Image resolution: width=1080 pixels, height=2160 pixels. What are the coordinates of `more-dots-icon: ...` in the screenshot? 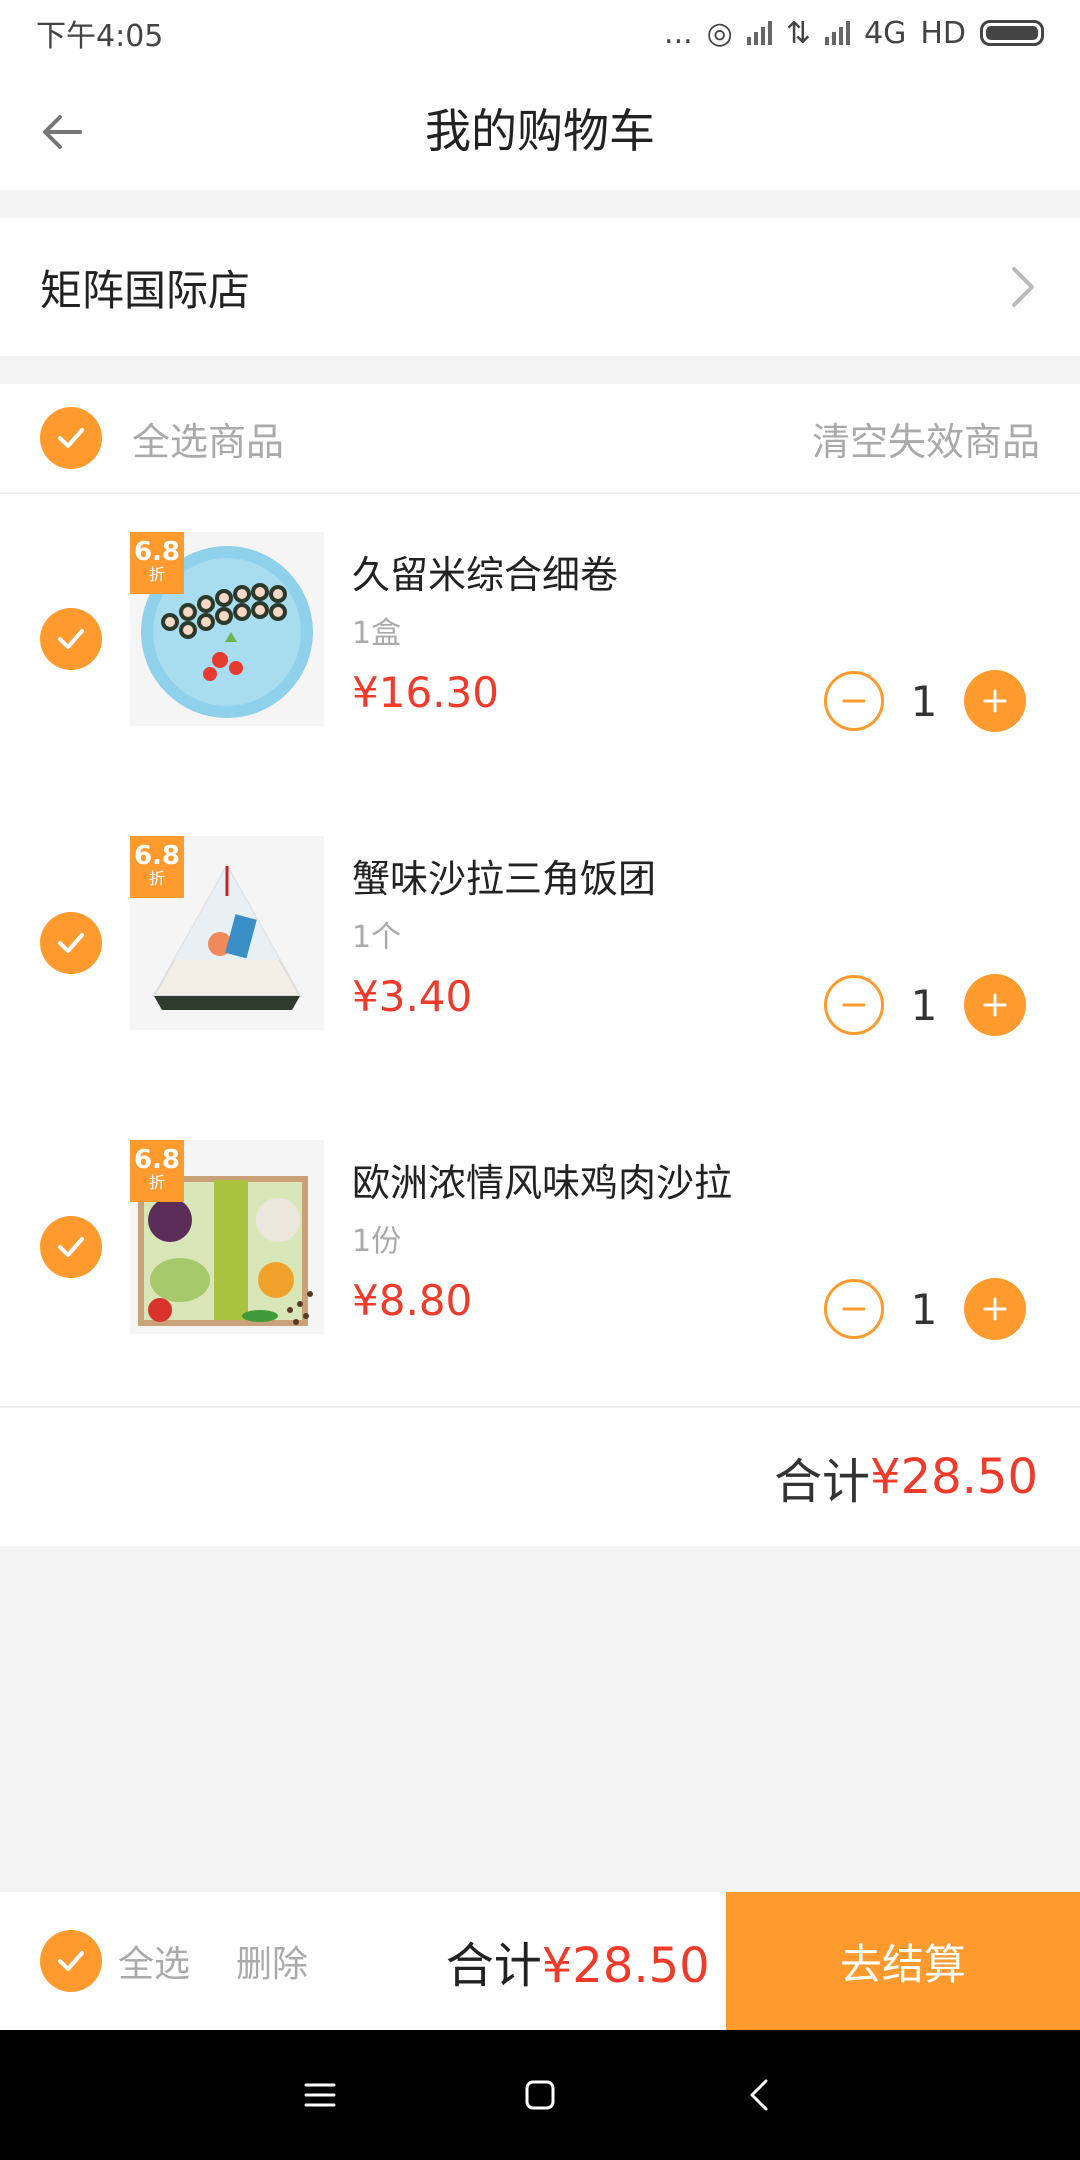 It's located at (678, 33).